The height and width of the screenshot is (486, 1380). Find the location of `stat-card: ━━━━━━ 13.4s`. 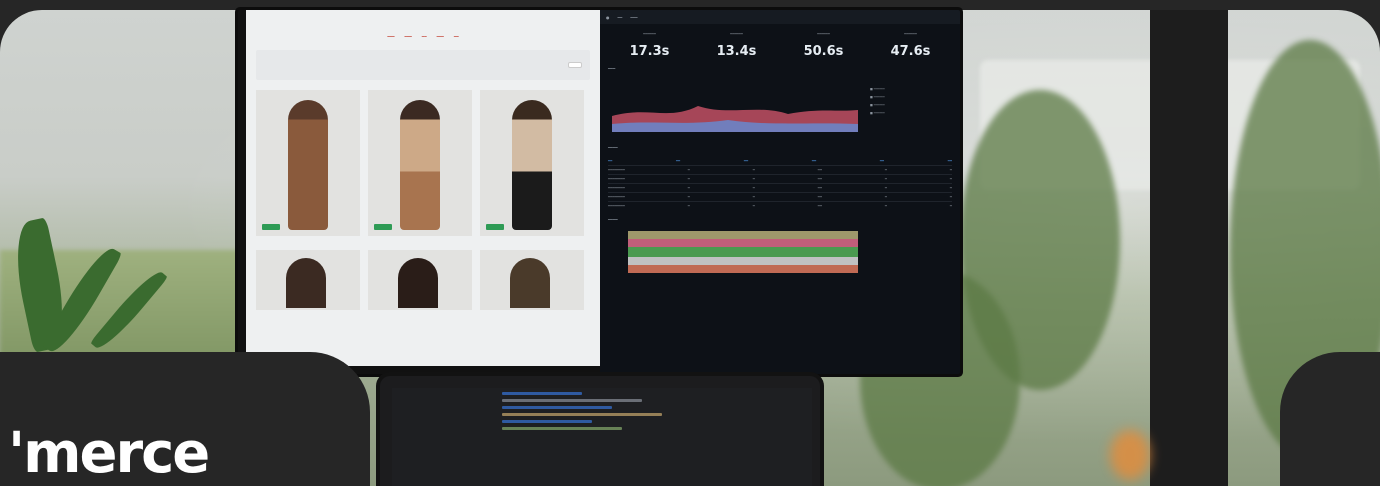

stat-card: ━━━━━━ 13.4s is located at coordinates (736, 45).